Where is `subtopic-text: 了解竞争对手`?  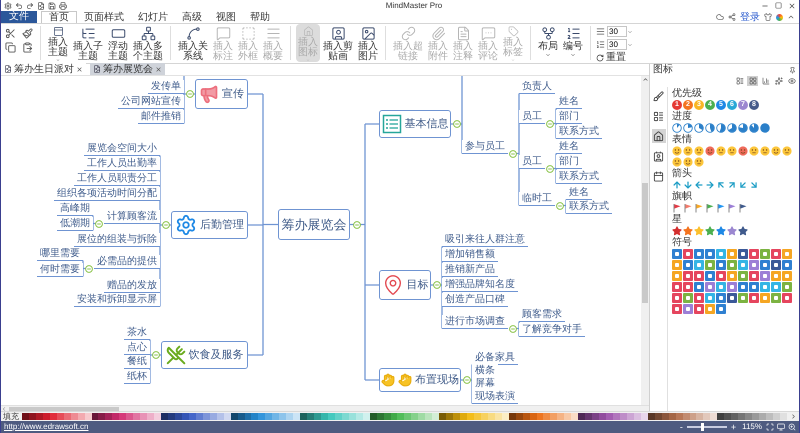
subtopic-text: 了解竞争对手 is located at coordinates (552, 330).